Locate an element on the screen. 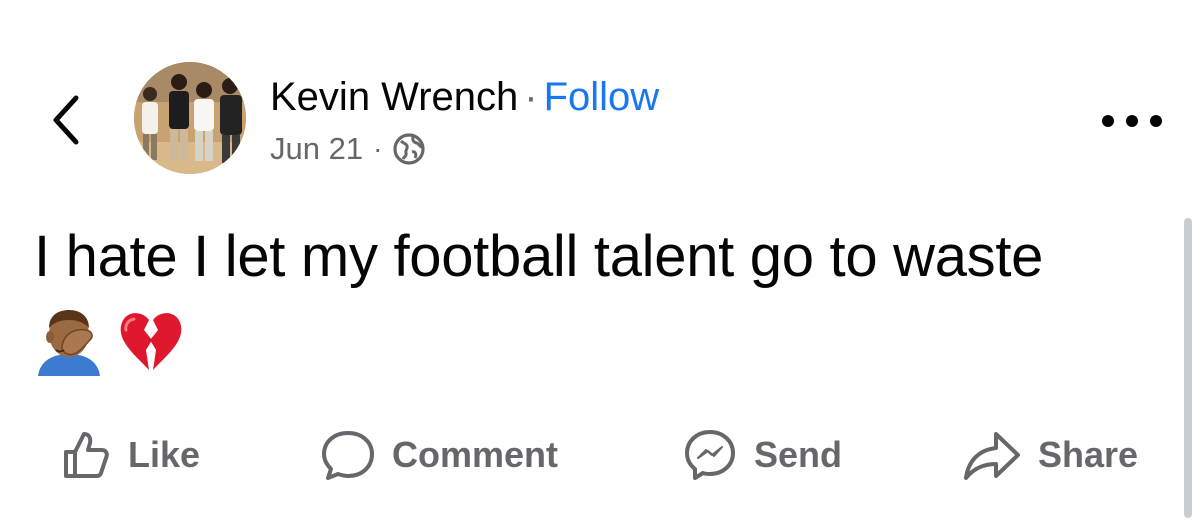 This screenshot has width=1200, height=526. post-date: Jun 21 is located at coordinates (316, 149).